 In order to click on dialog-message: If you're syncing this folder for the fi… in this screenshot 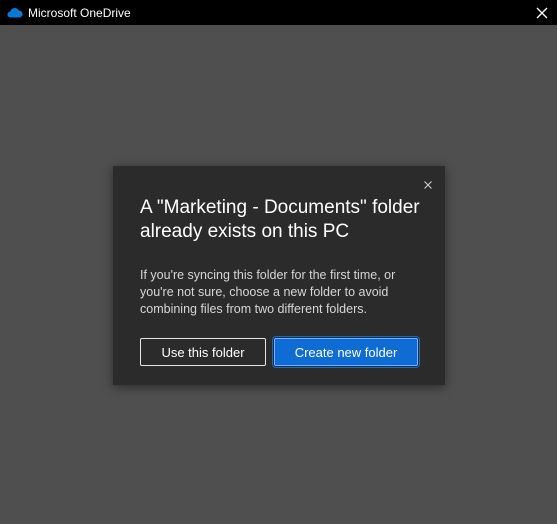, I will do `click(268, 292)`.